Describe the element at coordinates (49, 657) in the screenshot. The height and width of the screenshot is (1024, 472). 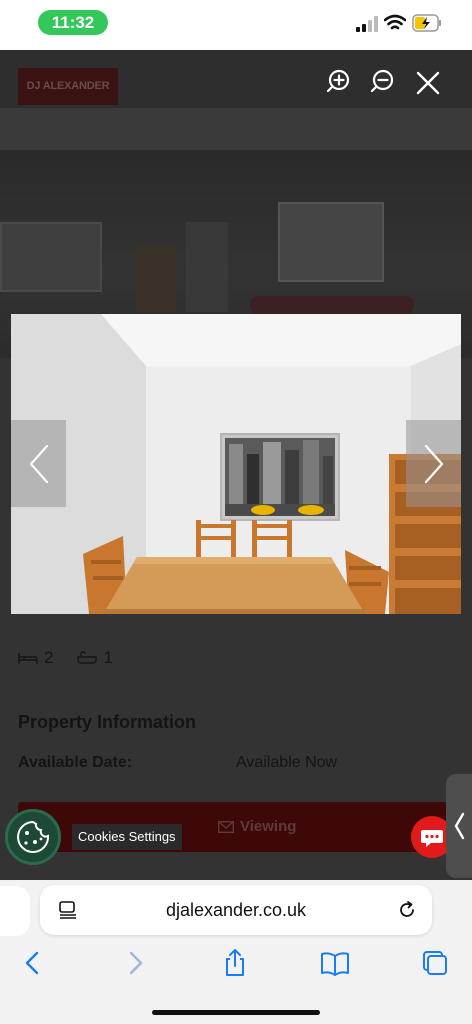
I see `bedroom-count: 2` at that location.